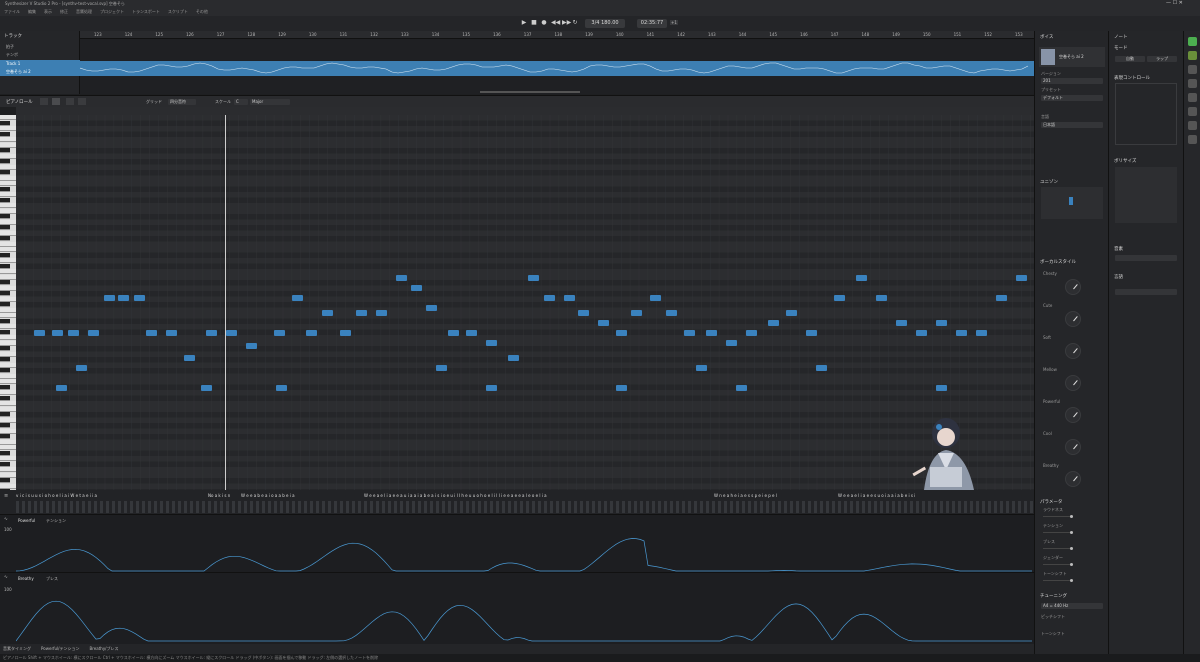 This screenshot has height=662, width=1200. I want to click on menu-item: スクリプト, so click(178, 12).